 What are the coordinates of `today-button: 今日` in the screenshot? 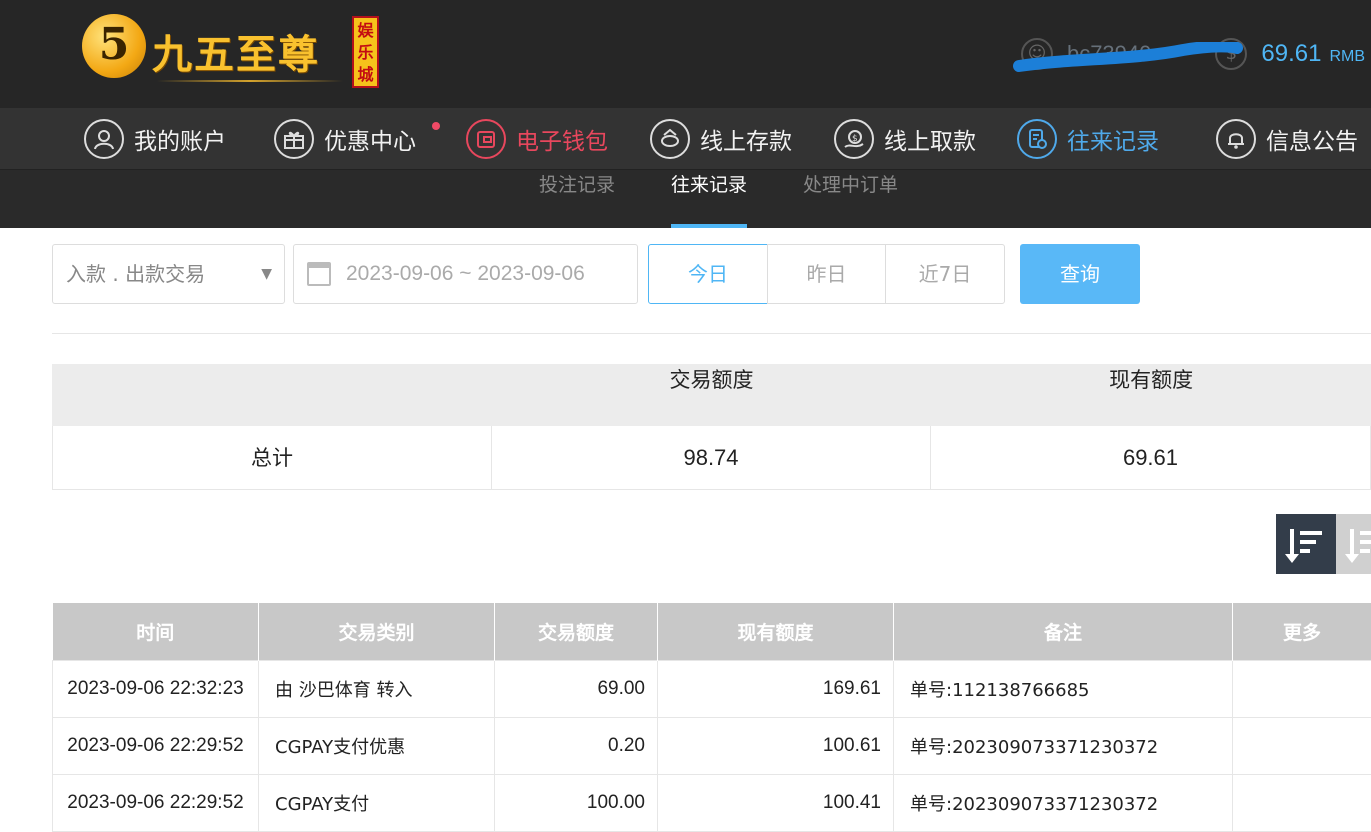 It's located at (708, 274).